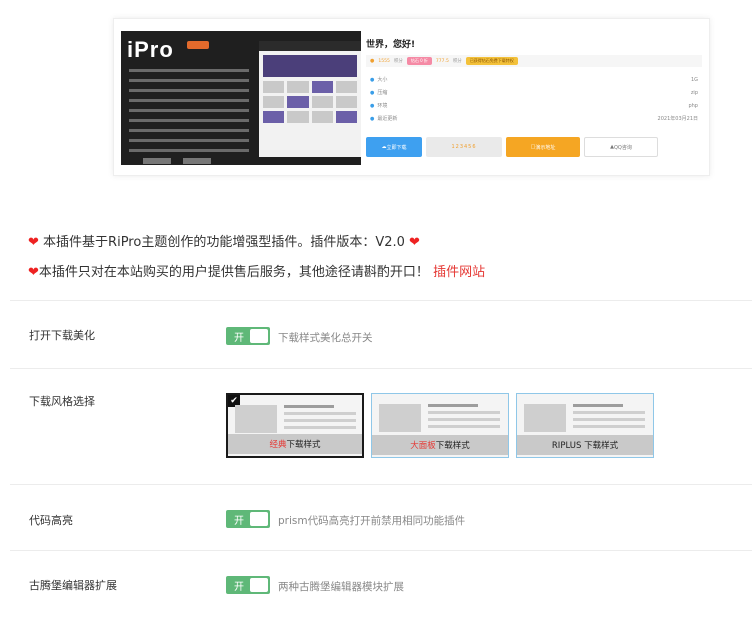  Describe the element at coordinates (442, 61) in the screenshot. I see `vip-price: 777.5` at that location.